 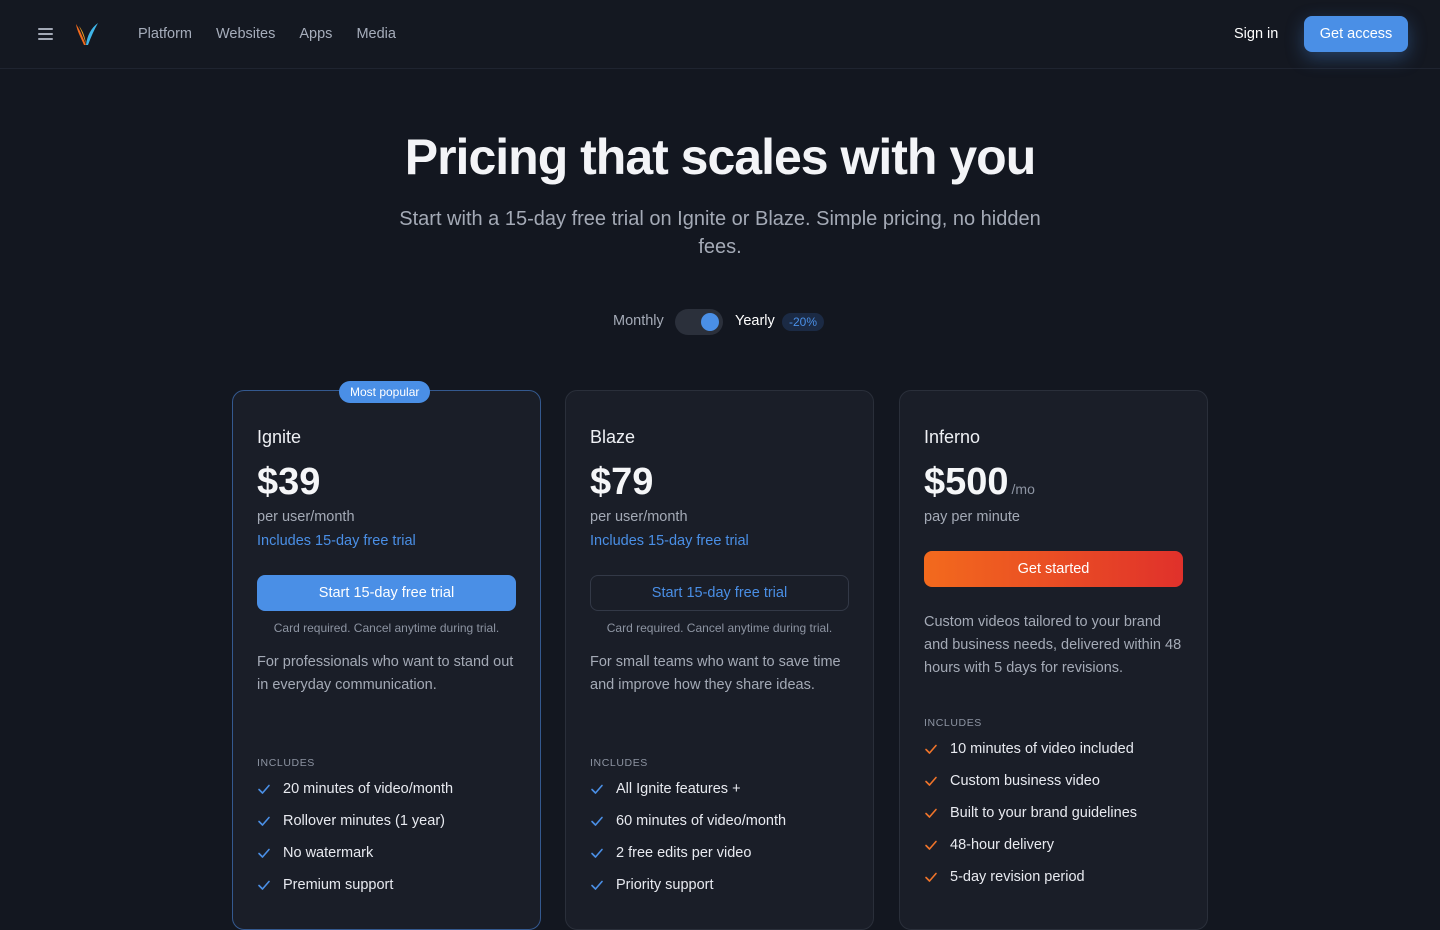 I want to click on most-popular-badge: Most popular, so click(x=385, y=392).